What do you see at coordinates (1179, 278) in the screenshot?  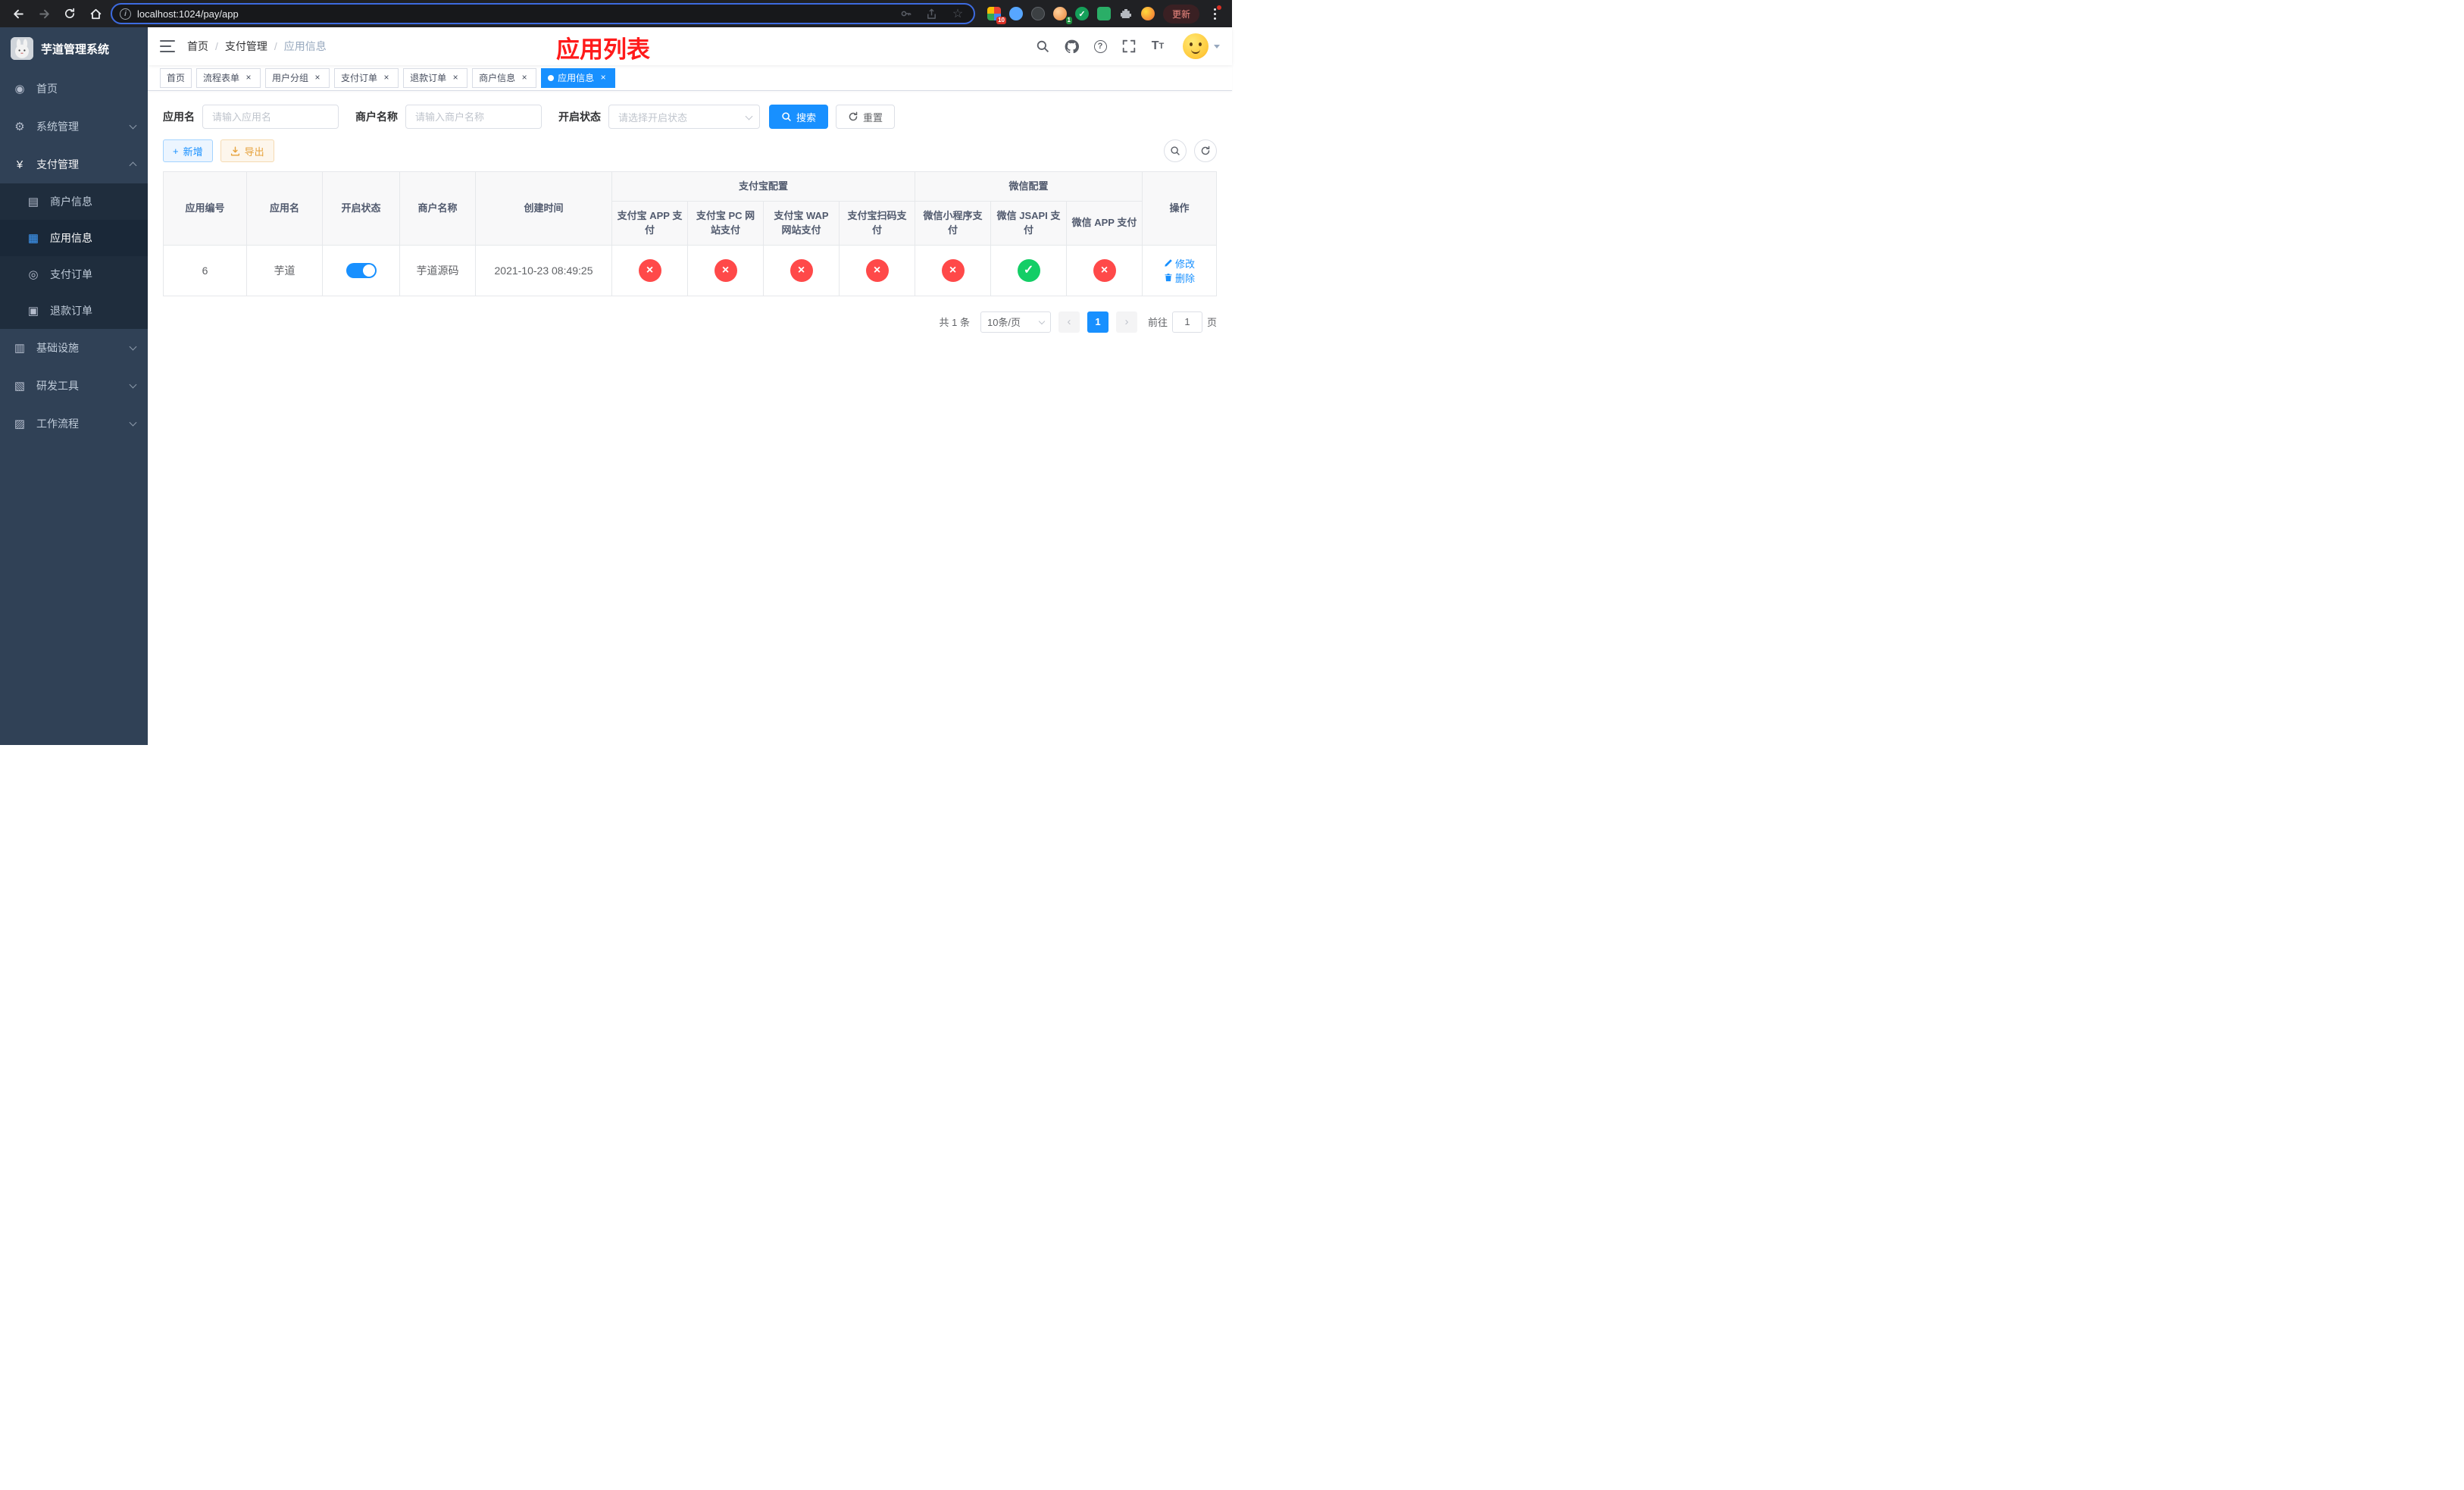 I see `delete-button: 删除` at bounding box center [1179, 278].